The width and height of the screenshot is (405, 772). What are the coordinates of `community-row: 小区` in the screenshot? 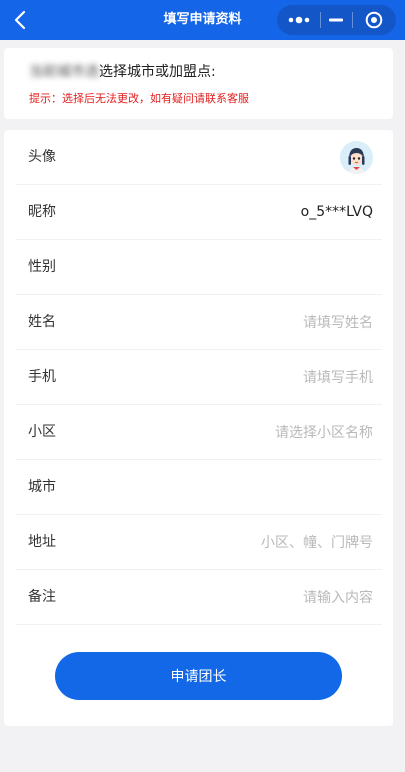 It's located at (199, 432).